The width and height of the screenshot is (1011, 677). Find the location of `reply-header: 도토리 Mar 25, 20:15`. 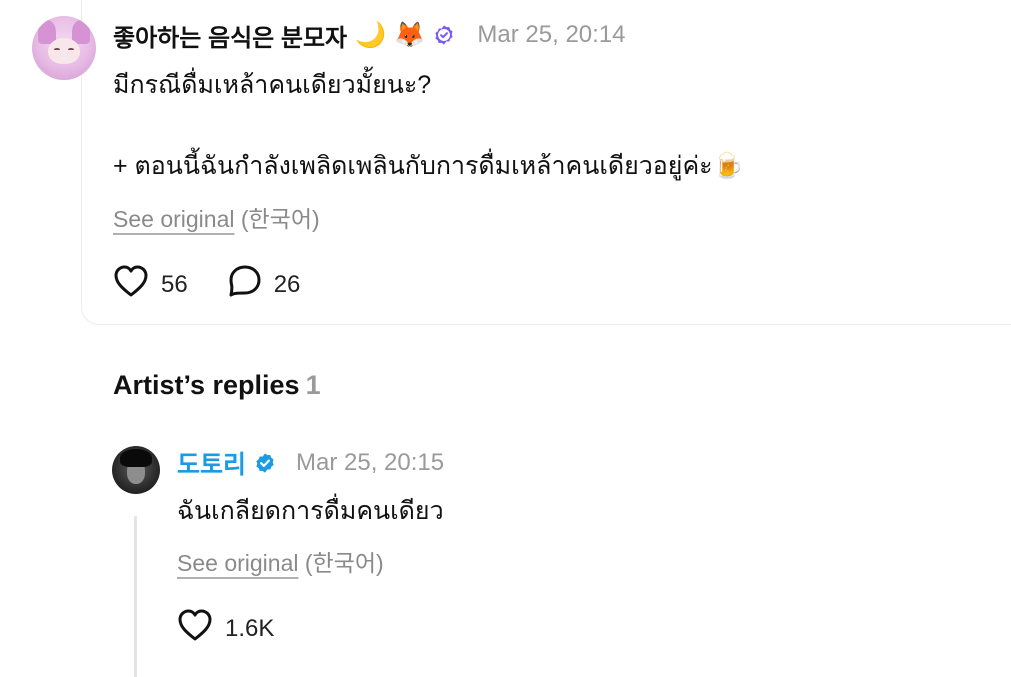

reply-header: 도토리 Mar 25, 20:15 is located at coordinates (310, 463).